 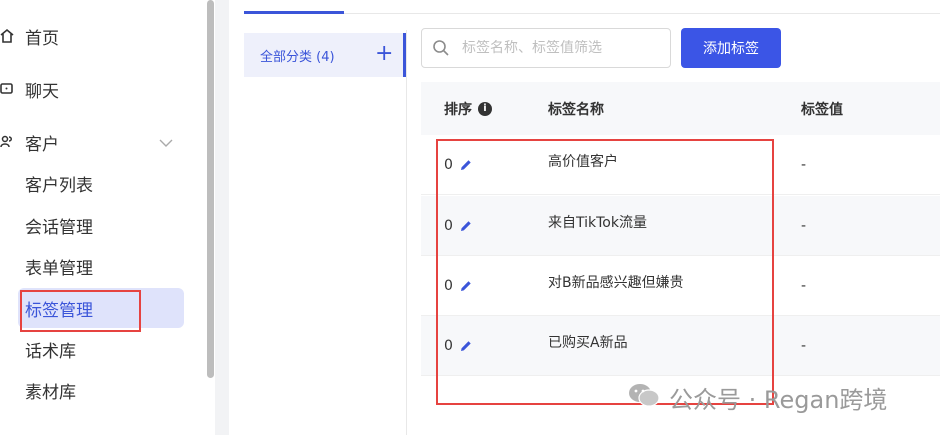 I want to click on column-header-order: 排序 i, so click(x=468, y=108).